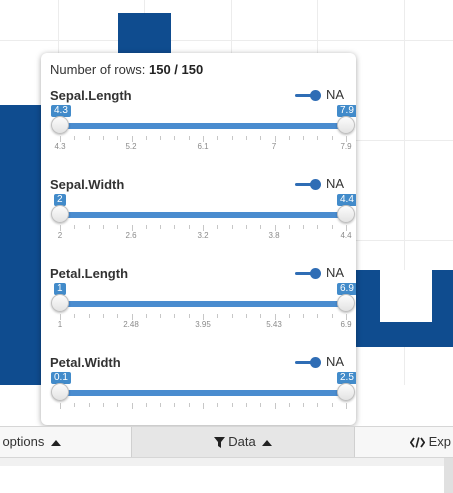  Describe the element at coordinates (198, 220) in the screenshot. I see `filter-sepal-width: Sepal.Width NA 2 4.4 2 2.6 3.2 3.8 4.4` at that location.